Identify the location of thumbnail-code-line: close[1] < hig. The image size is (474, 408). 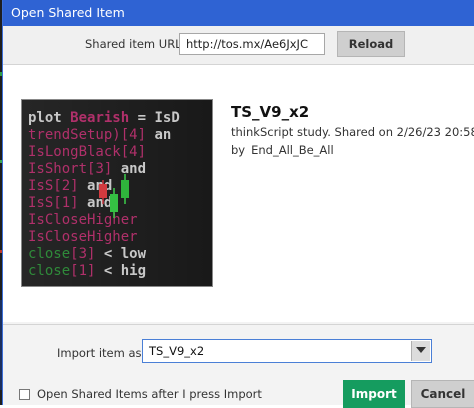
(87, 271).